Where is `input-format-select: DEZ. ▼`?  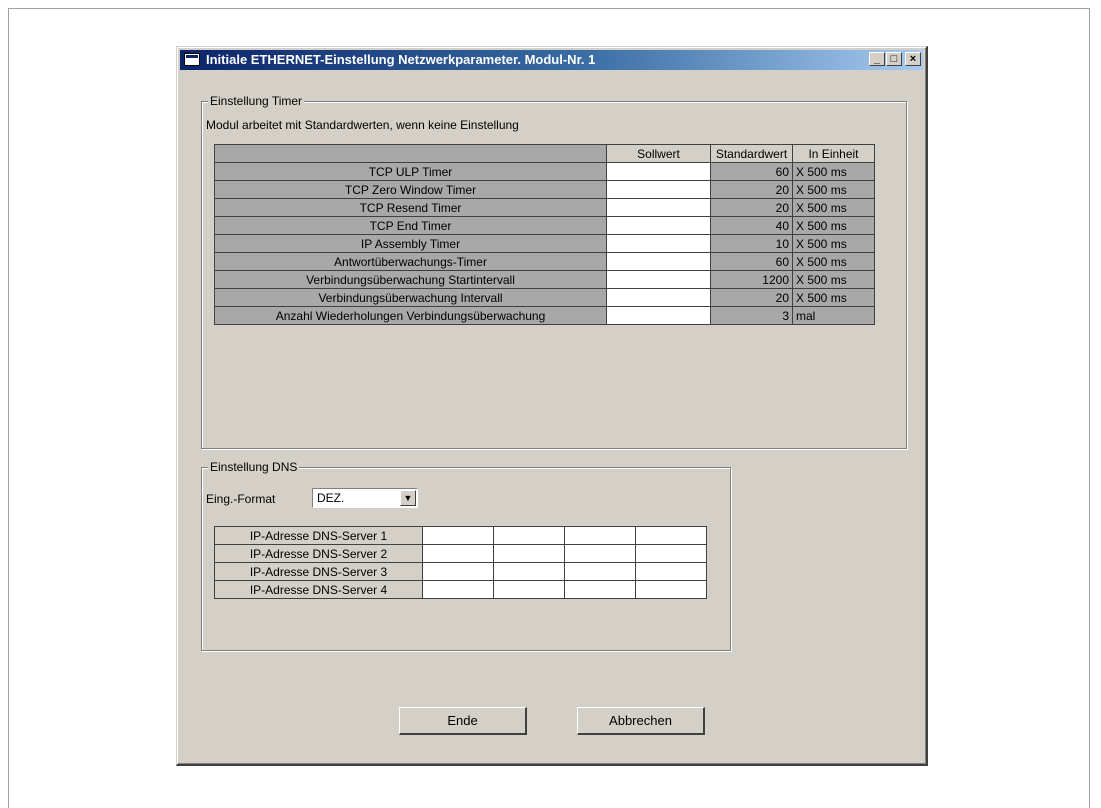
input-format-select: DEZ. ▼ is located at coordinates (365, 498).